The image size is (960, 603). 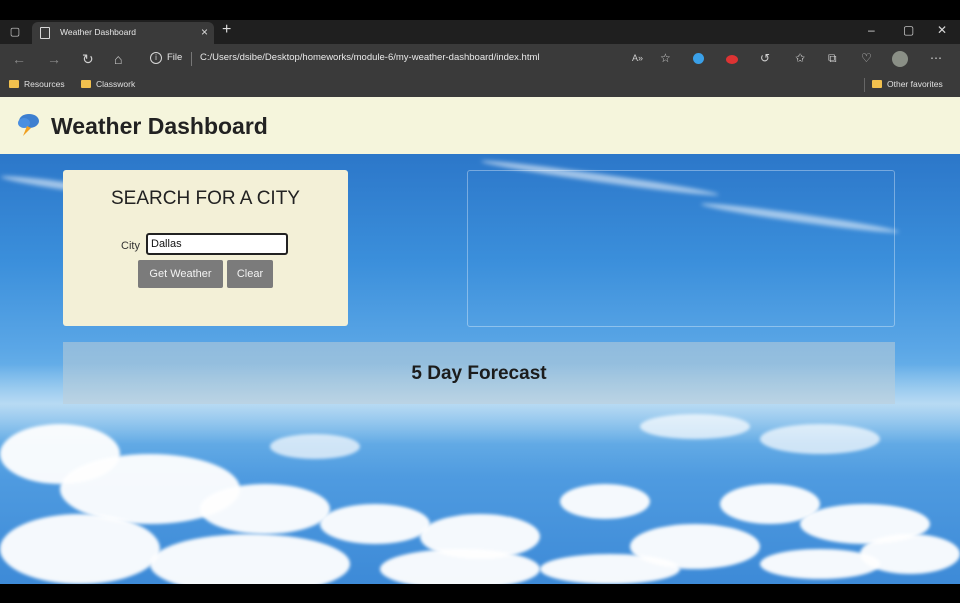 I want to click on refresh-icon: ↻, so click(x=88, y=59).